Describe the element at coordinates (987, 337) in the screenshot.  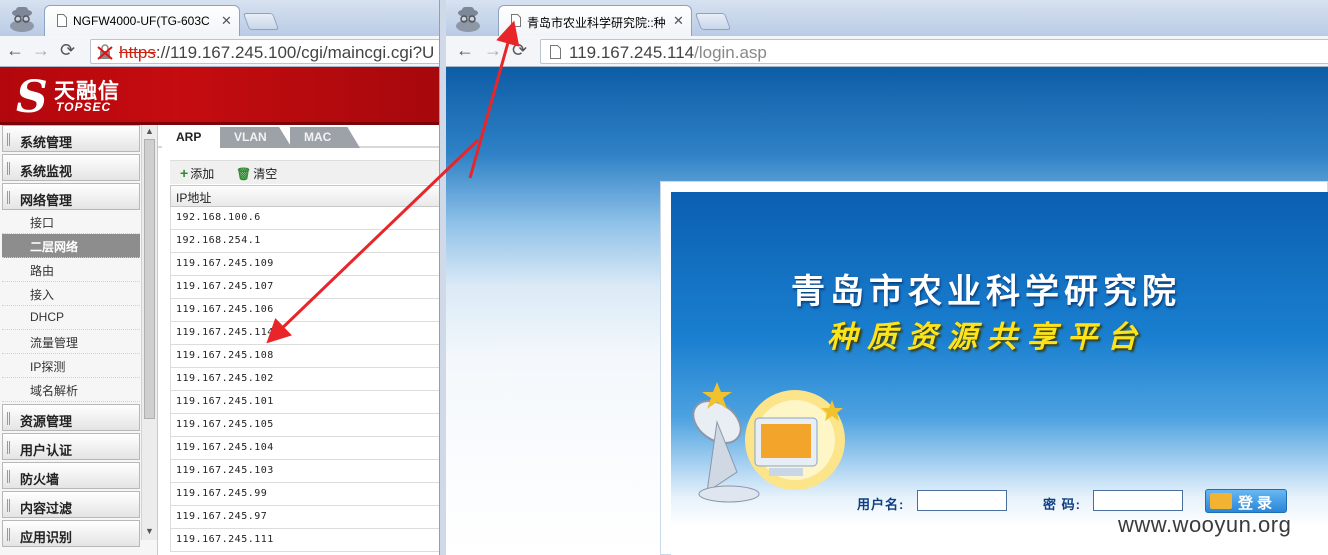
I see `platform-subtitle: 种质资源共享平台` at that location.